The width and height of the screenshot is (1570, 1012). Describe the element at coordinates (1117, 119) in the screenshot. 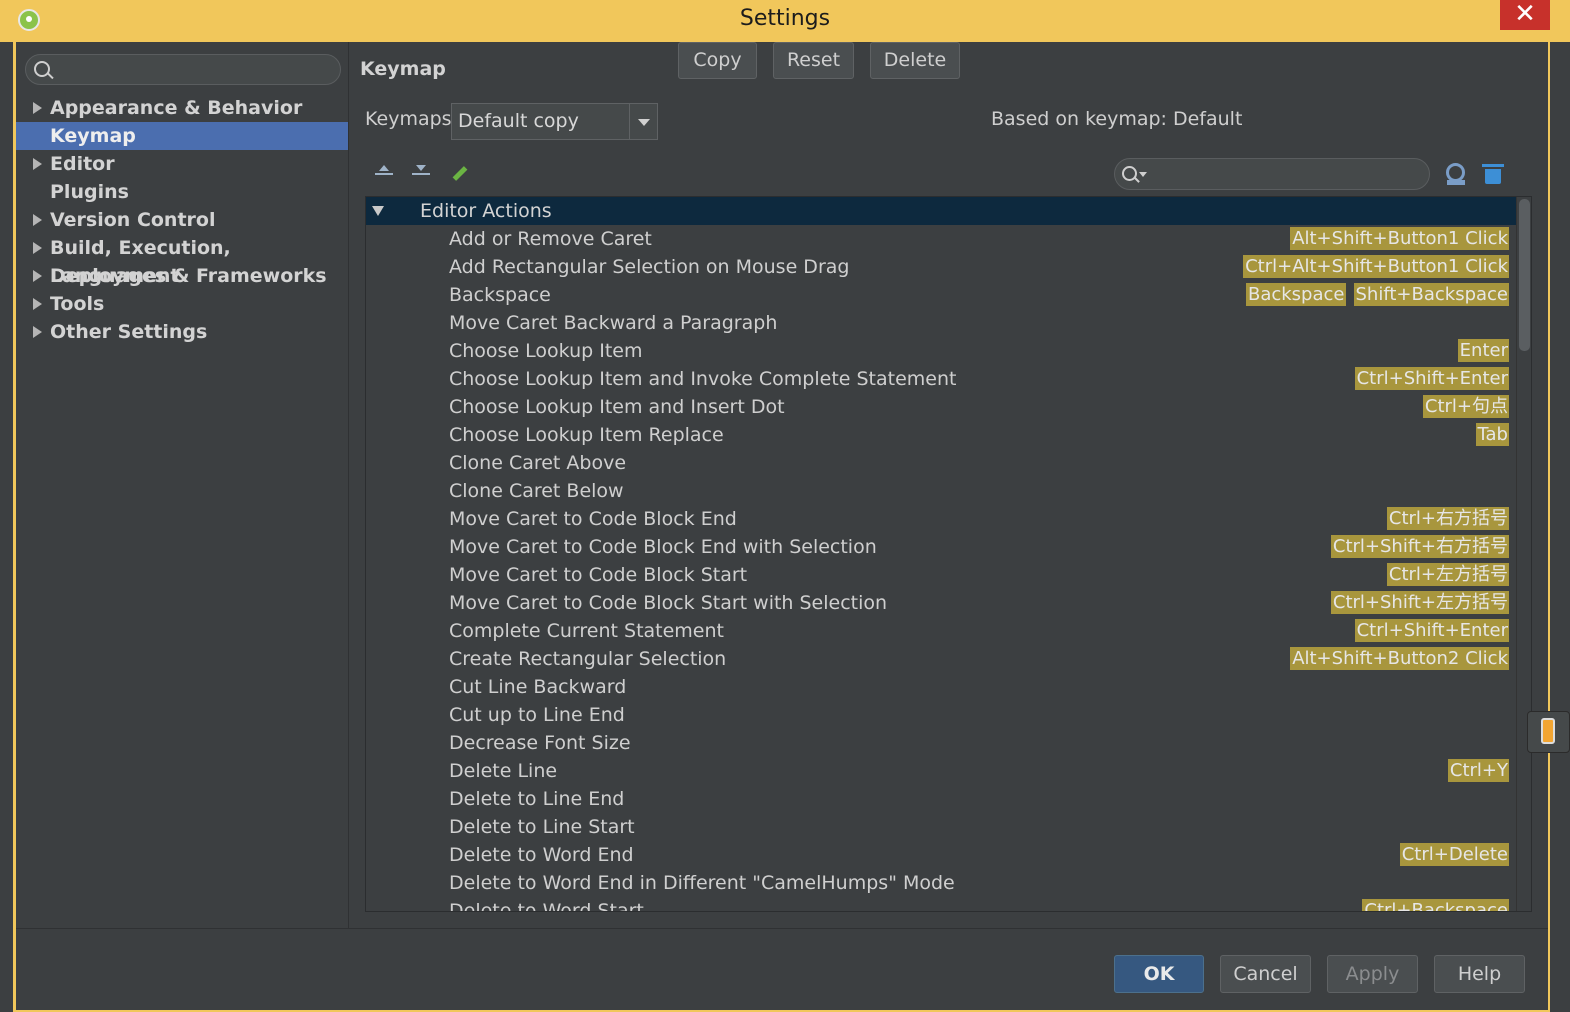

I see `based-on-label: Based on keymap: Default` at that location.